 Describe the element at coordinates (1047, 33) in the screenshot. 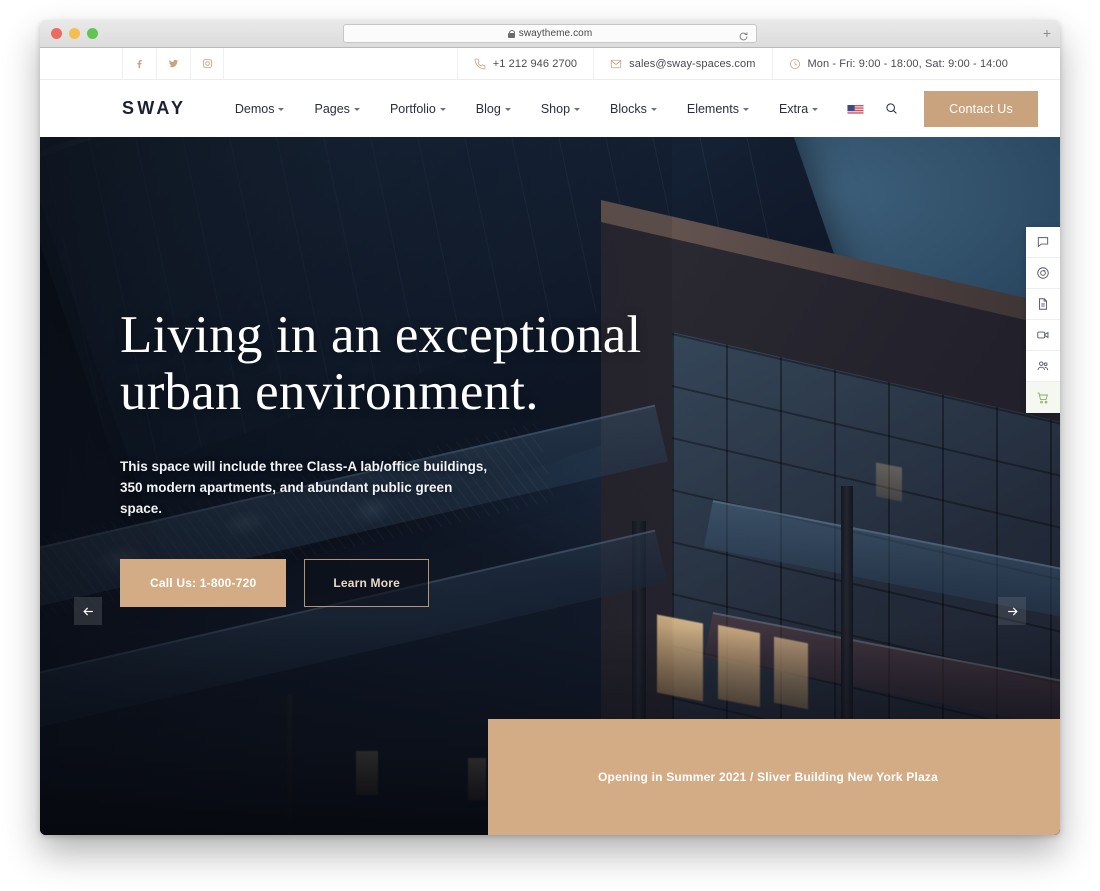

I see `new-tab-button: +` at that location.